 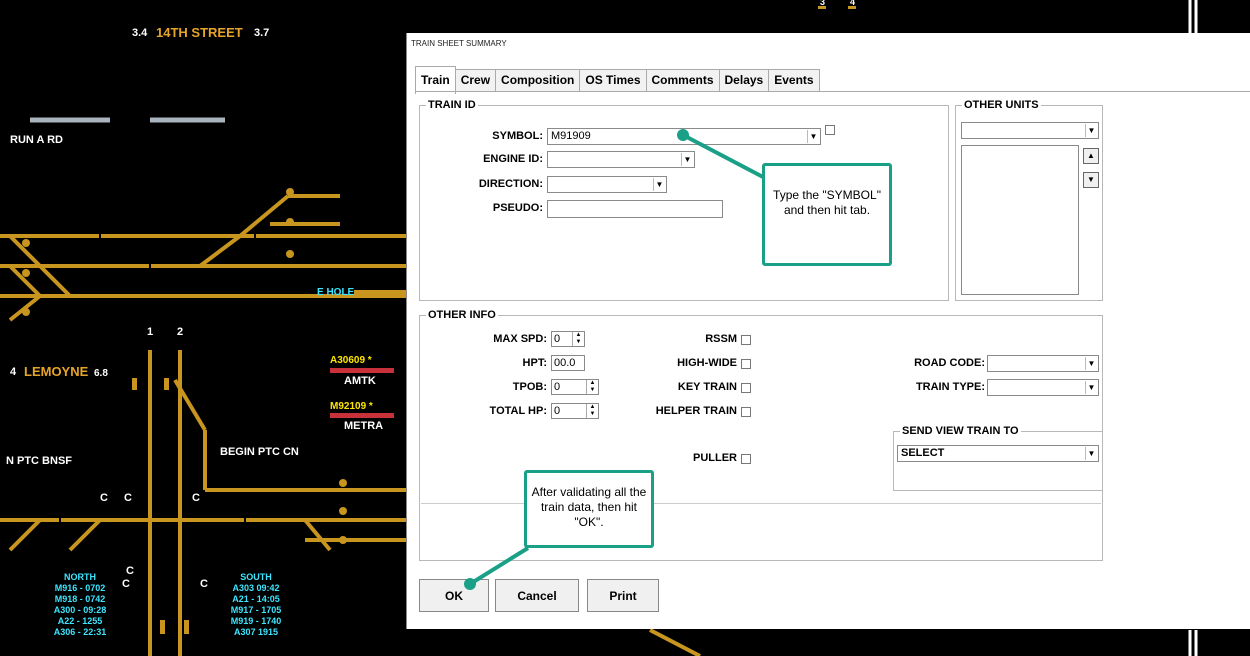 I want to click on symbol-label: SYMBOL:, so click(x=517, y=136).